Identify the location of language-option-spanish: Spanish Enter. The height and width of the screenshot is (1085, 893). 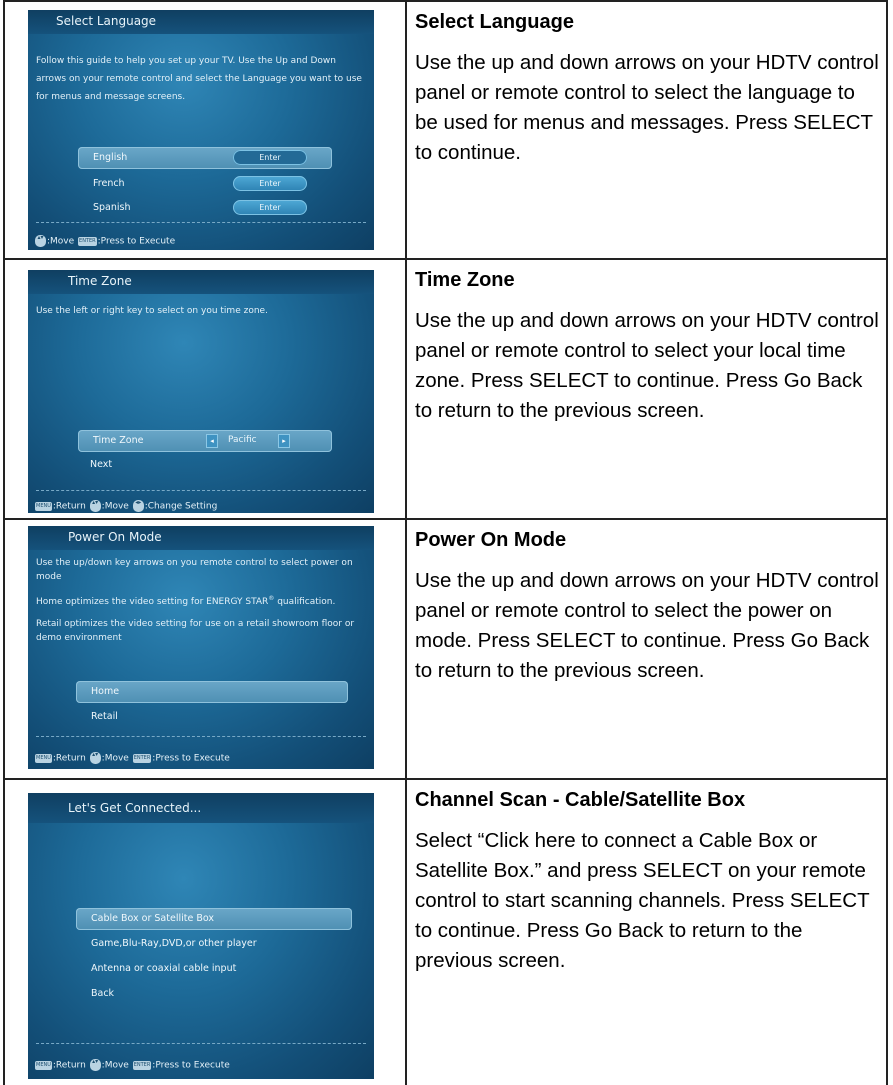
(205, 208).